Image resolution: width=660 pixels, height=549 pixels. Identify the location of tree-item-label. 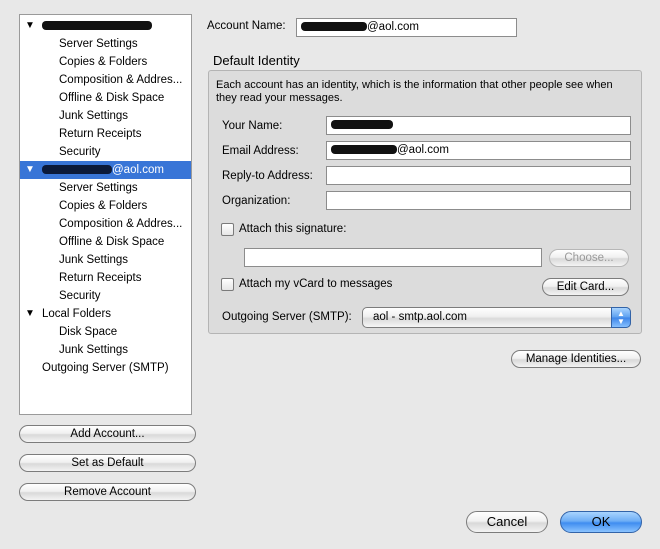
(97, 26).